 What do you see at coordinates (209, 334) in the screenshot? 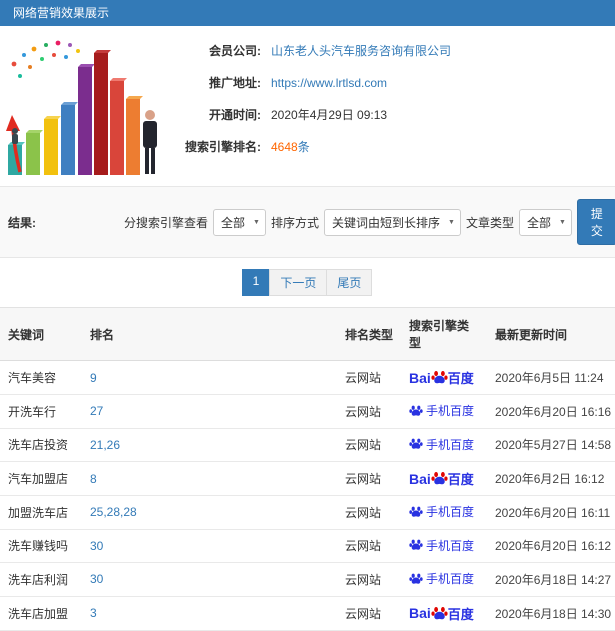
I see `col-rank: 排名` at bounding box center [209, 334].